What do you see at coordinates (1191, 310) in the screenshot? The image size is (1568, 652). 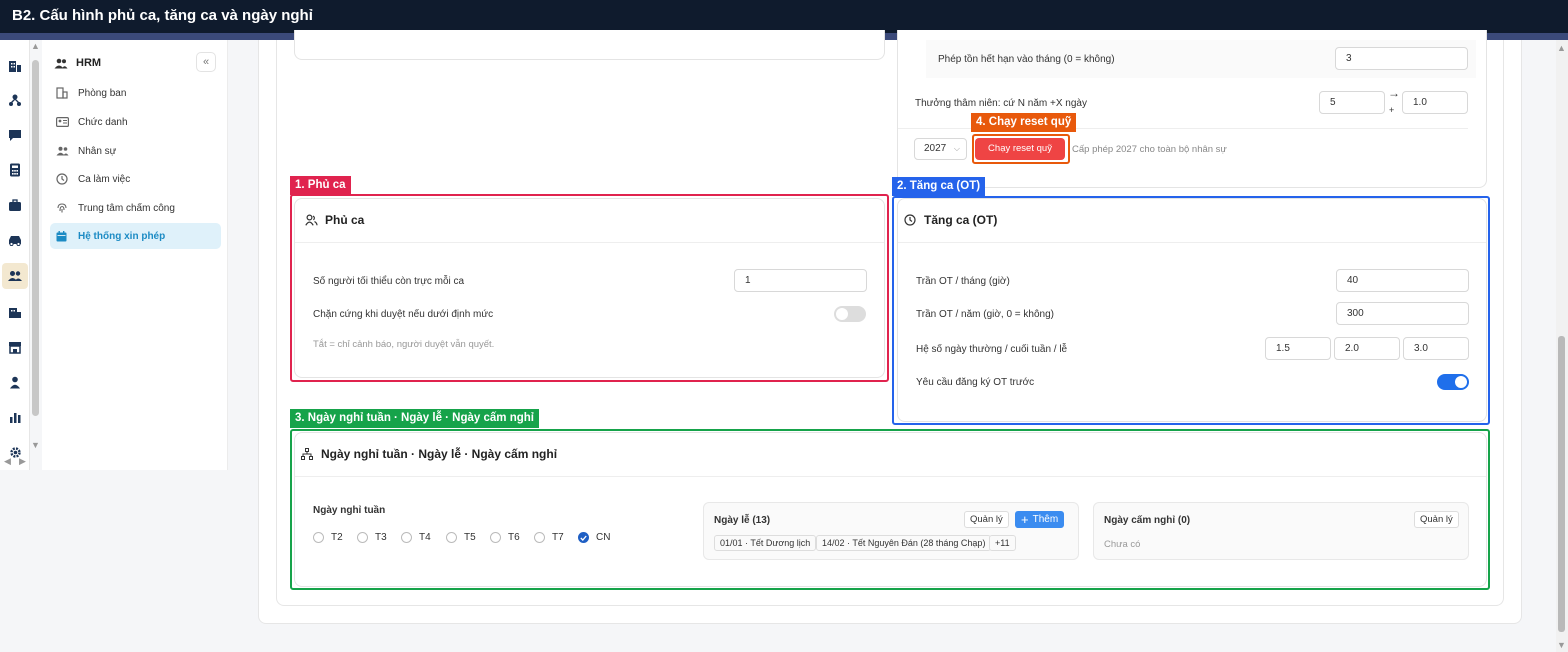 I see `annotation-box-overtime` at bounding box center [1191, 310].